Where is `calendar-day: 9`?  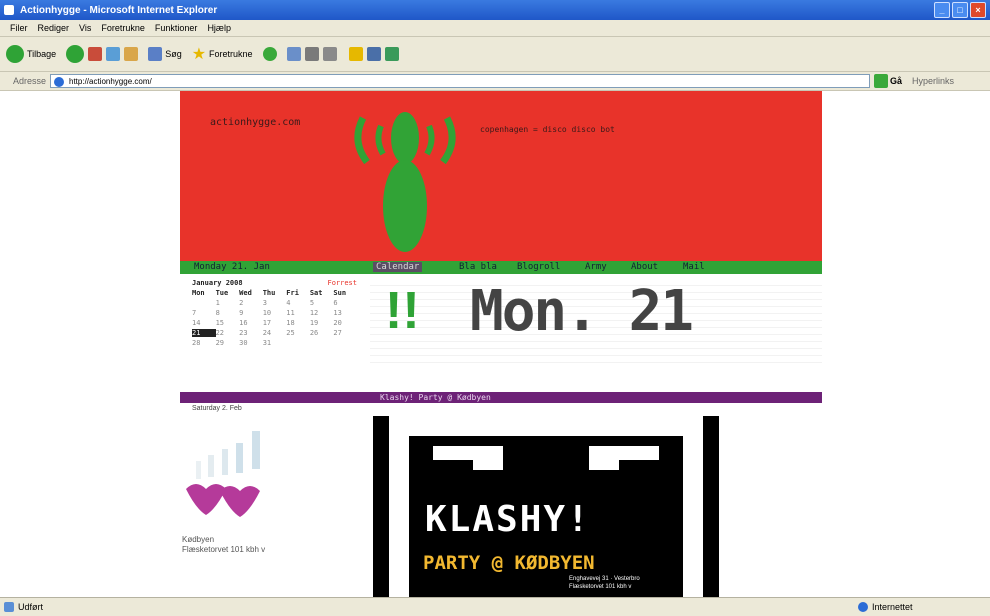 calendar-day: 9 is located at coordinates (251, 313).